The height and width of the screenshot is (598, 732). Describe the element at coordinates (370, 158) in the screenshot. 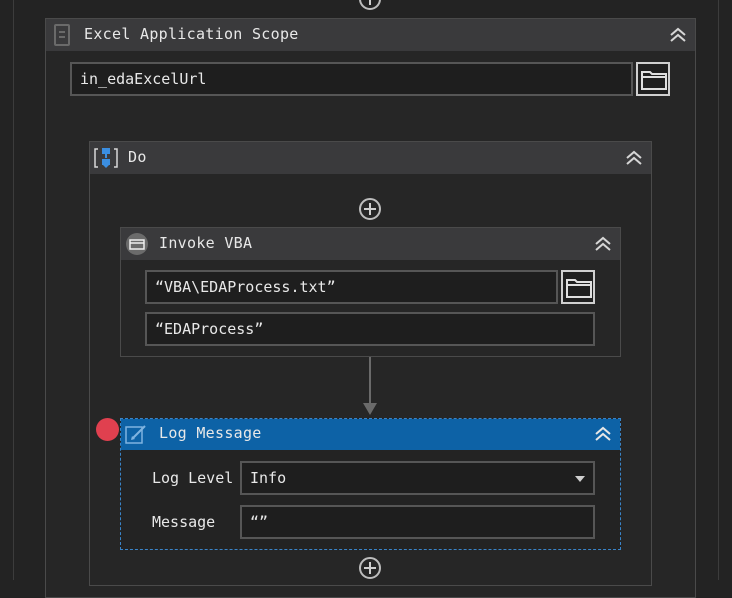

I see `do-sequence-header: Do` at that location.